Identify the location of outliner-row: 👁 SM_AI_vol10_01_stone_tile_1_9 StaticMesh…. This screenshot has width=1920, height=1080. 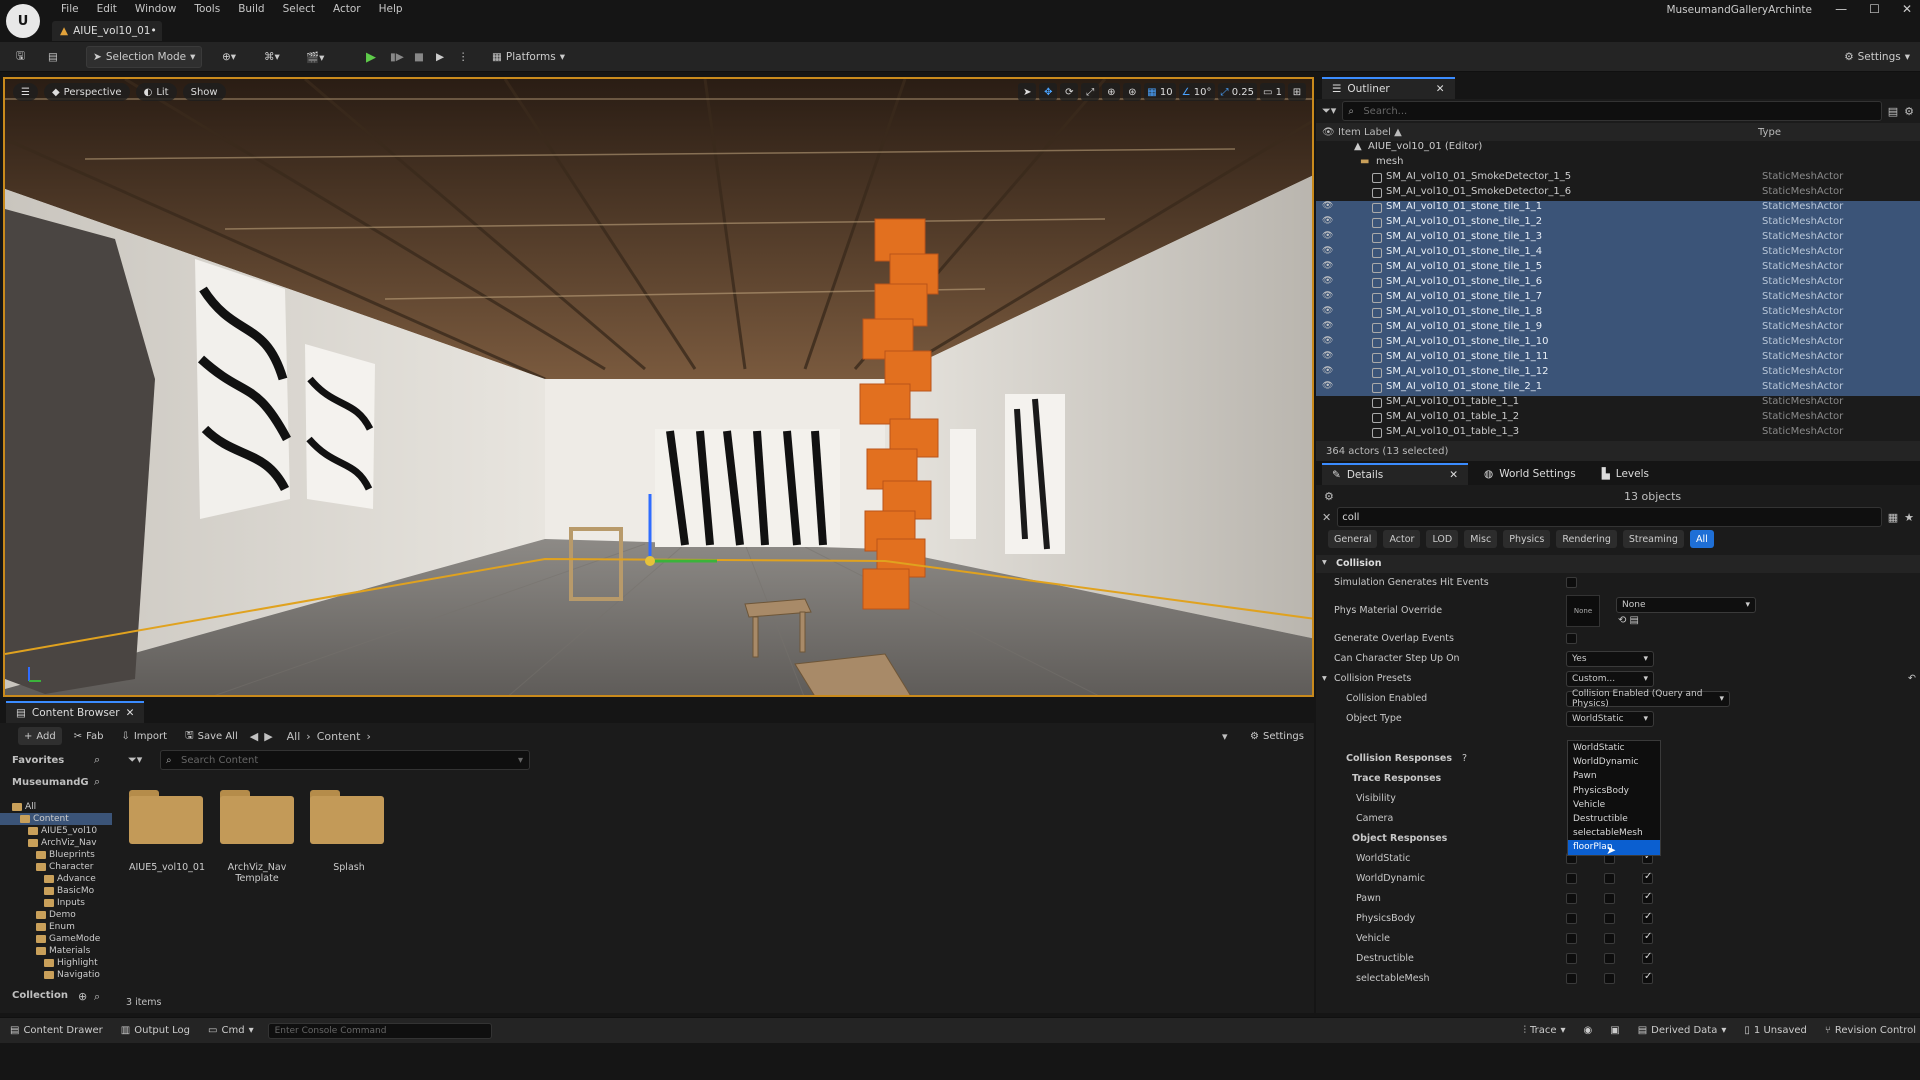
(1618, 328).